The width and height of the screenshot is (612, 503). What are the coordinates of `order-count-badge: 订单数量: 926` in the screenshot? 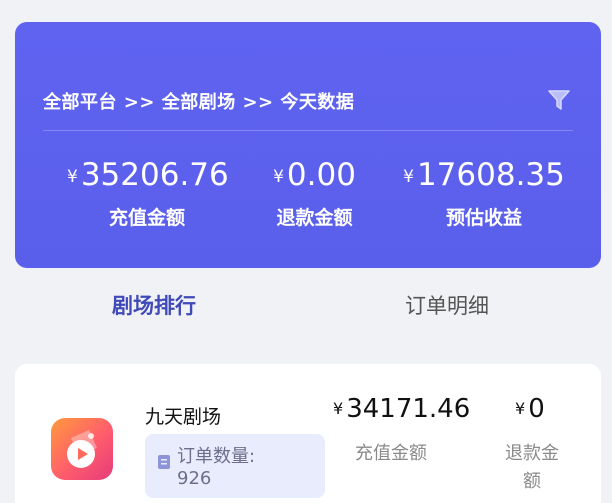 It's located at (235, 466).